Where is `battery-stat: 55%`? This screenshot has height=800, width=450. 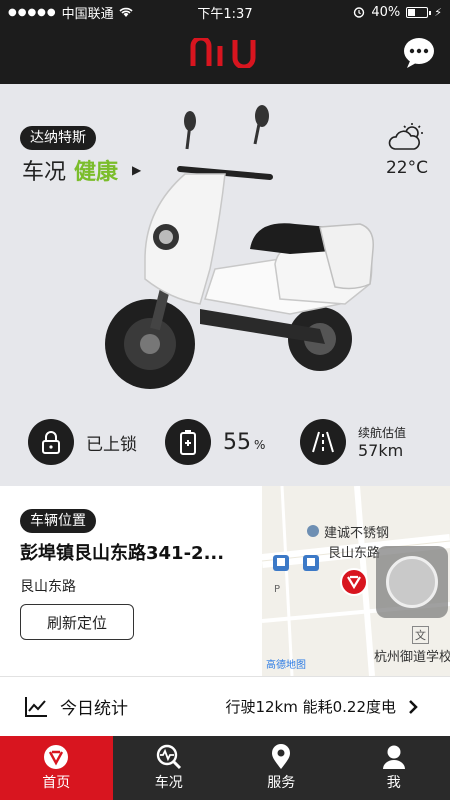
battery-stat: 55% is located at coordinates (215, 442).